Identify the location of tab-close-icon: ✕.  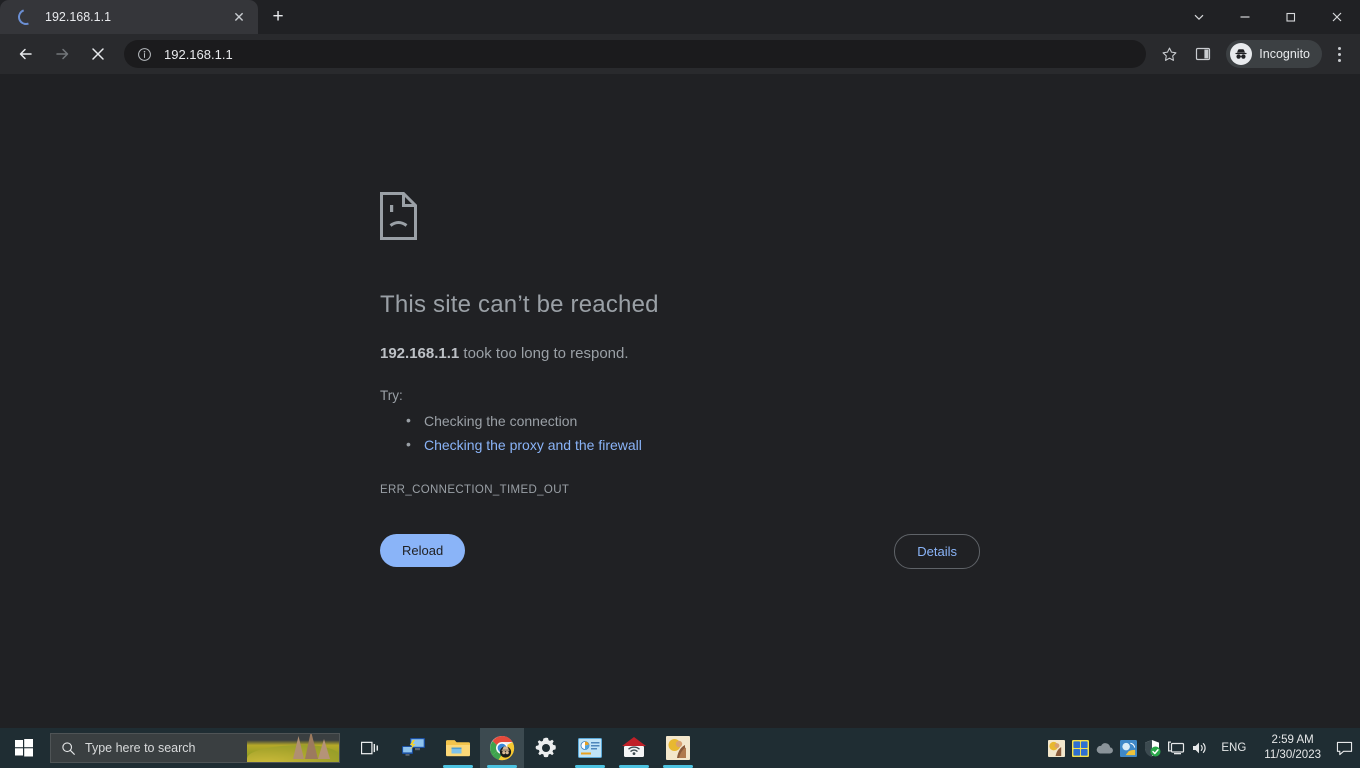
(239, 17).